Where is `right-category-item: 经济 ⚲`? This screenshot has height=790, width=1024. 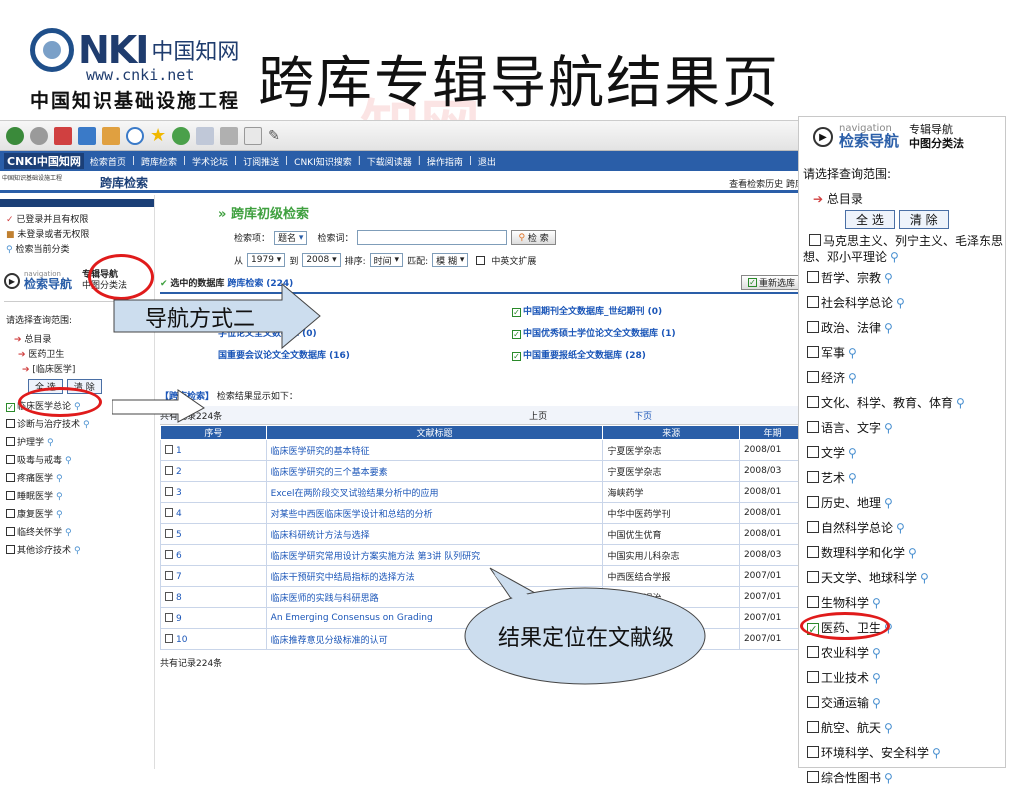 right-category-item: 经济 ⚲ is located at coordinates (902, 379).